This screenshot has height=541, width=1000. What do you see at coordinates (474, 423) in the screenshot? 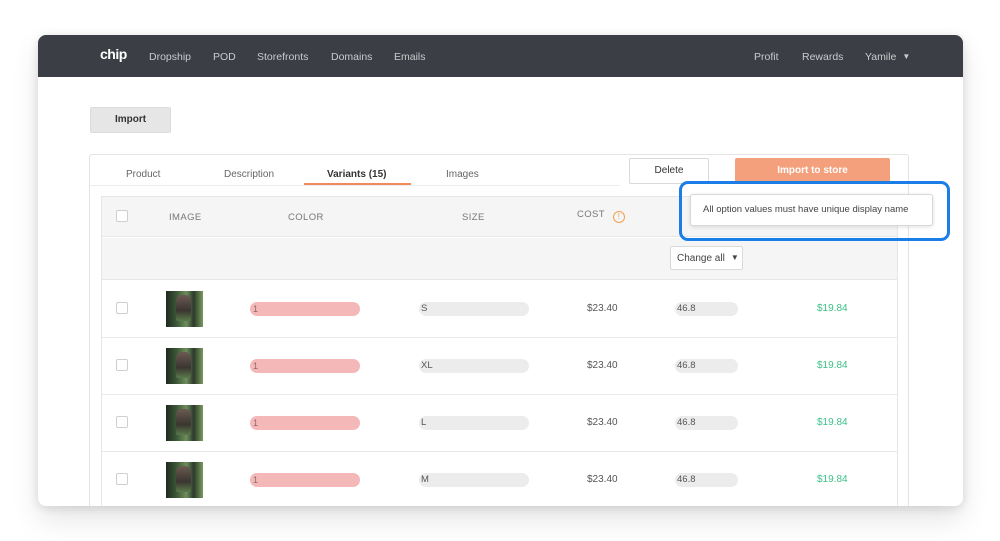
I see `size-input: L` at bounding box center [474, 423].